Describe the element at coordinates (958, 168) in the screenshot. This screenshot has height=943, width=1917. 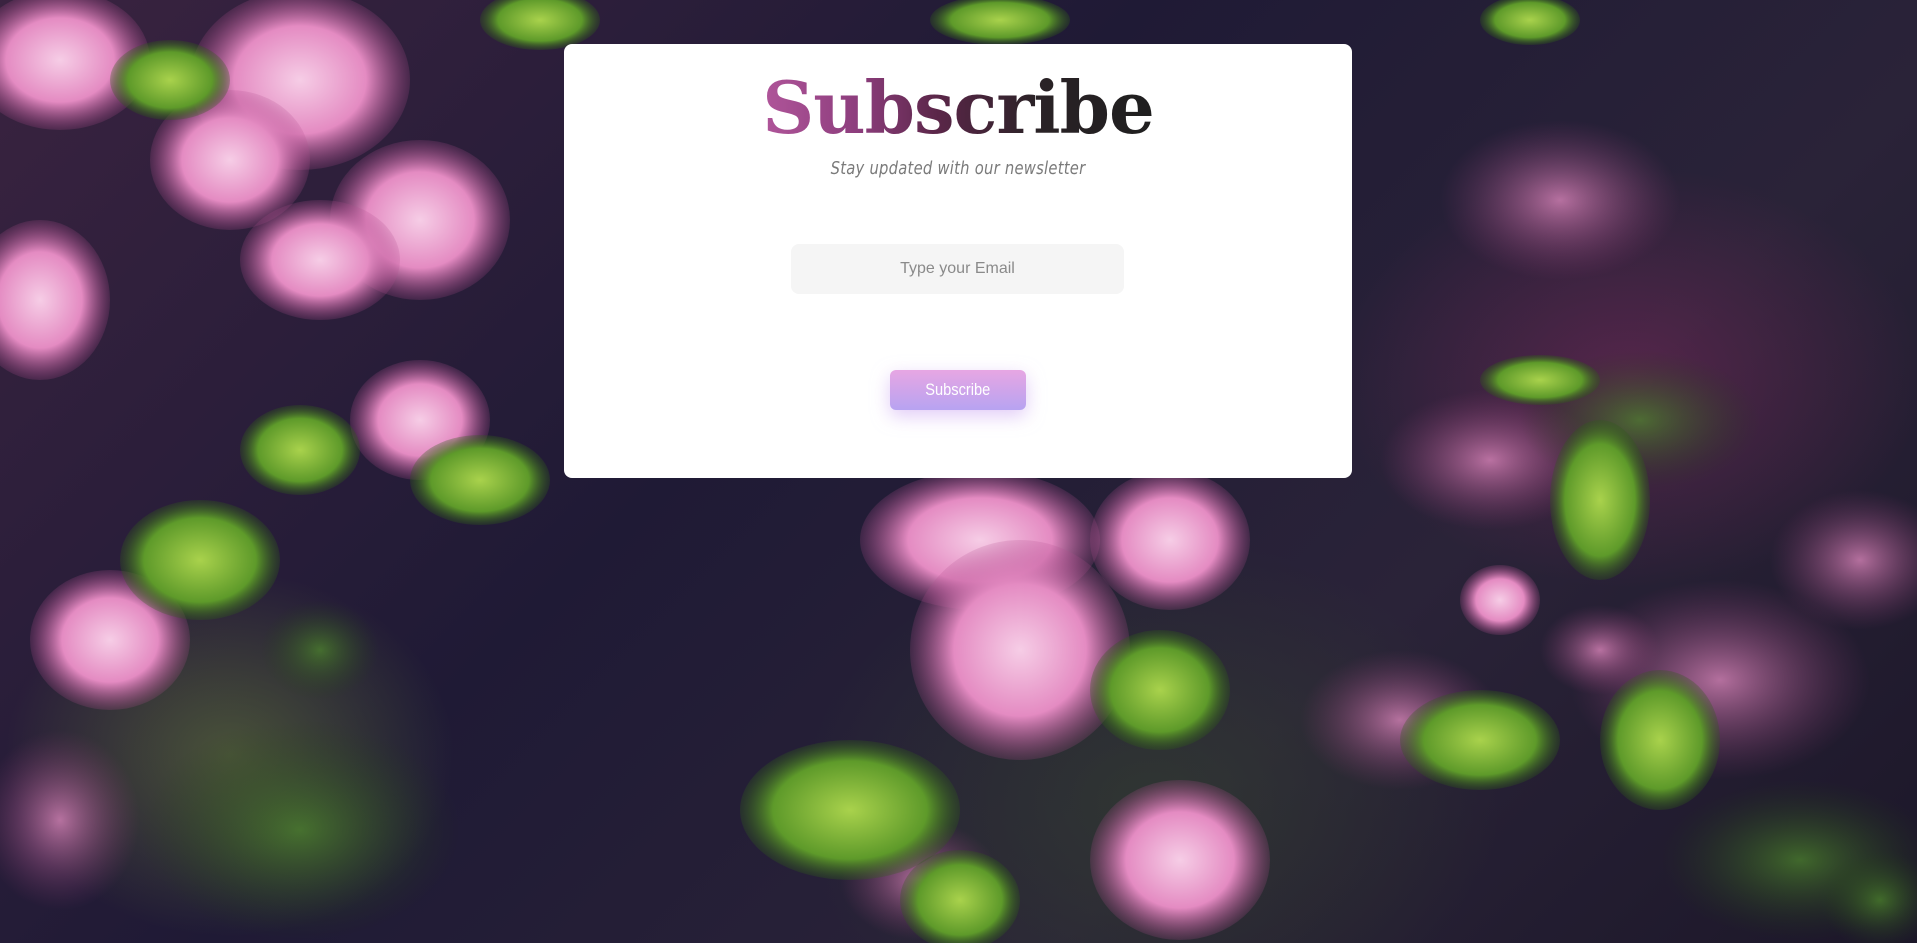
I see `subtitle-text: Stay updated with our newsletter` at that location.